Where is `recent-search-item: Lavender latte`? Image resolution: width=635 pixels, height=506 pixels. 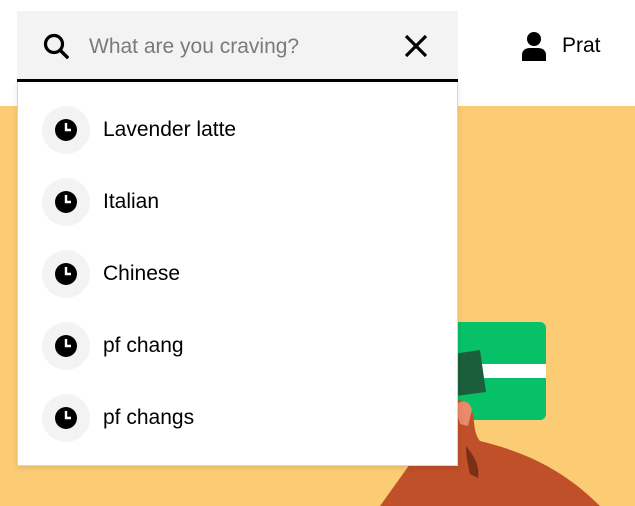
recent-search-item: Lavender latte is located at coordinates (237, 130).